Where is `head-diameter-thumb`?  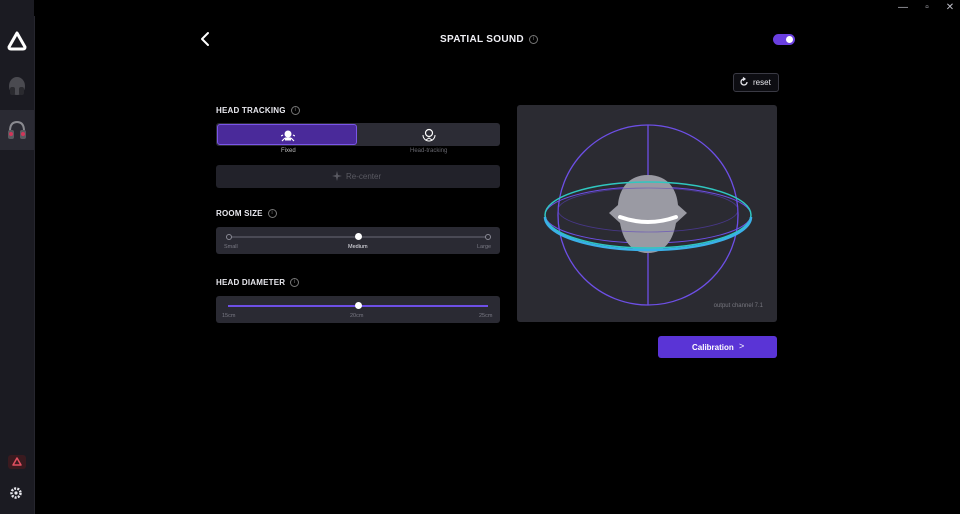
head-diameter-thumb is located at coordinates (358, 305).